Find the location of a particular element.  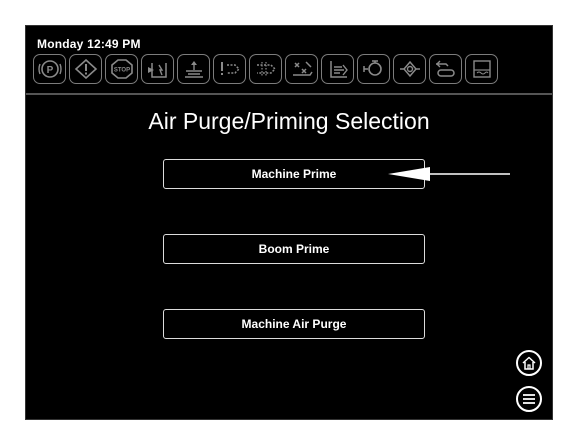

stop-icon: STOP is located at coordinates (121, 69).